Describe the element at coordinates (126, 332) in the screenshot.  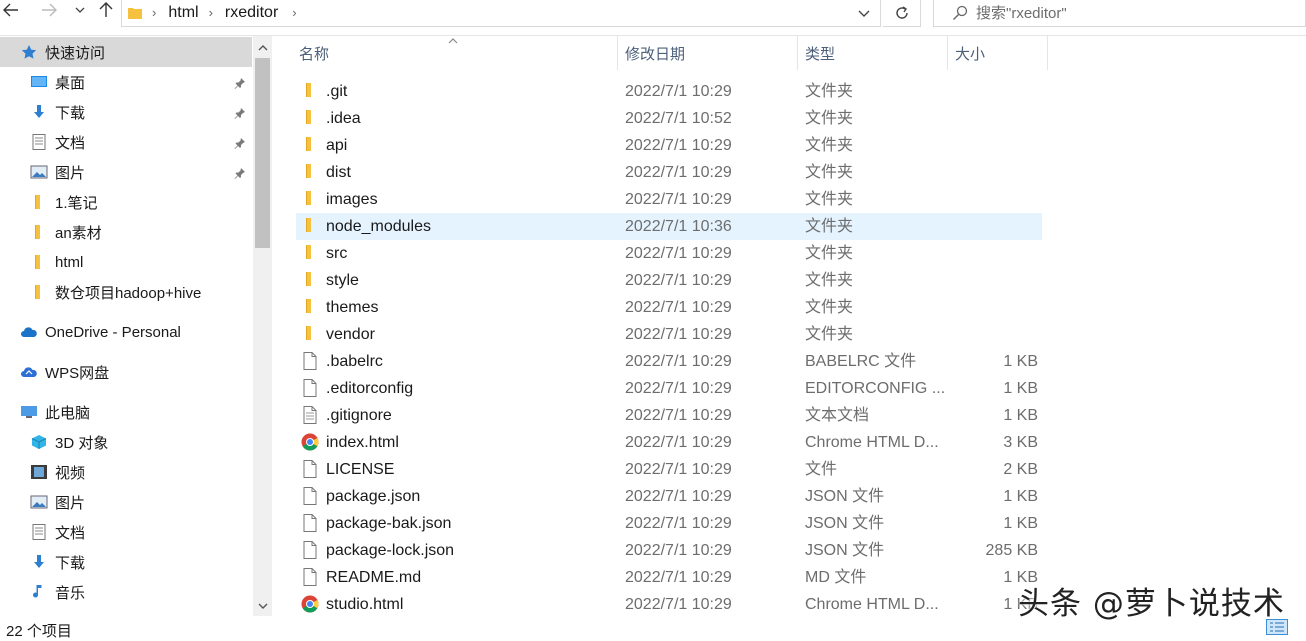
I see `sidebar-item-9: OneDrive - Personal` at that location.